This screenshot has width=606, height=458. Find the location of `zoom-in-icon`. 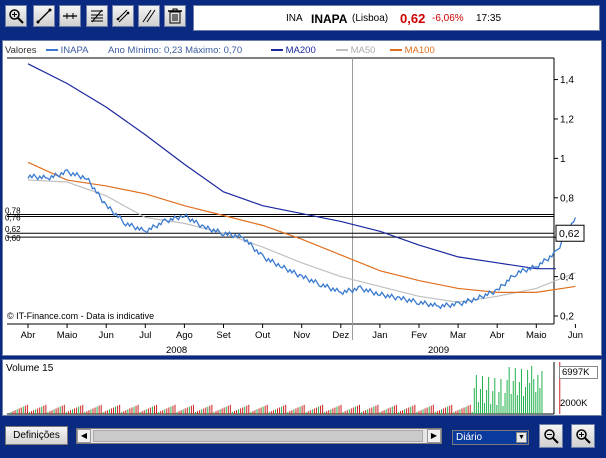

zoom-in-icon is located at coordinates (583, 436).